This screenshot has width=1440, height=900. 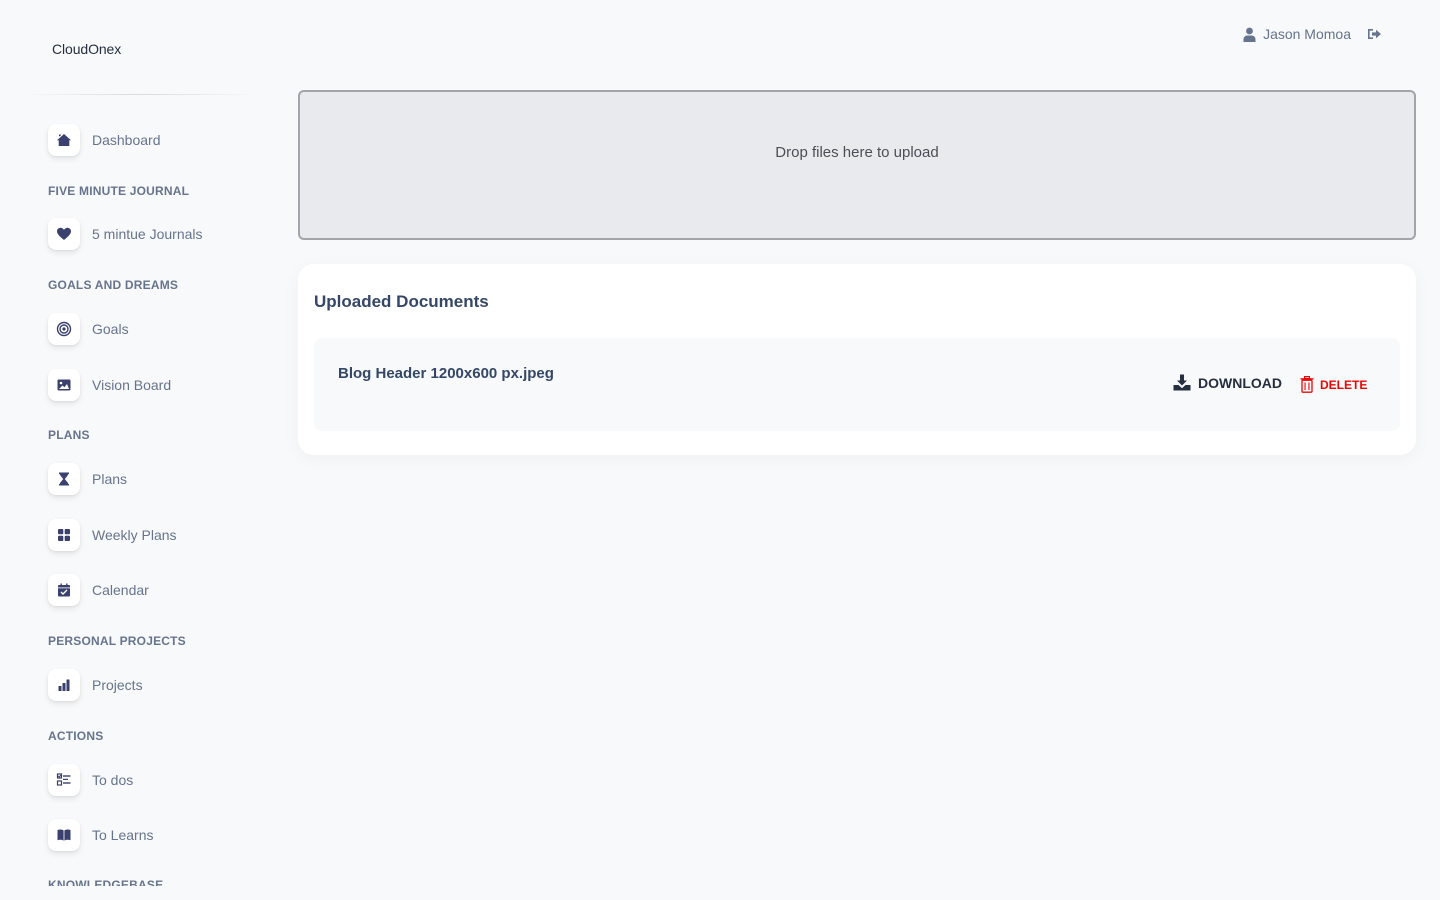 I want to click on section-heading-five-minute-journal: FIVE MINUTE JOURNAL, so click(x=119, y=191).